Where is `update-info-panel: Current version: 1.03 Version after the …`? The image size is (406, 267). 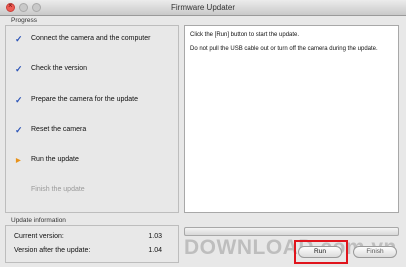 update-info-panel: Current version: 1.03 Version after the … is located at coordinates (92, 244).